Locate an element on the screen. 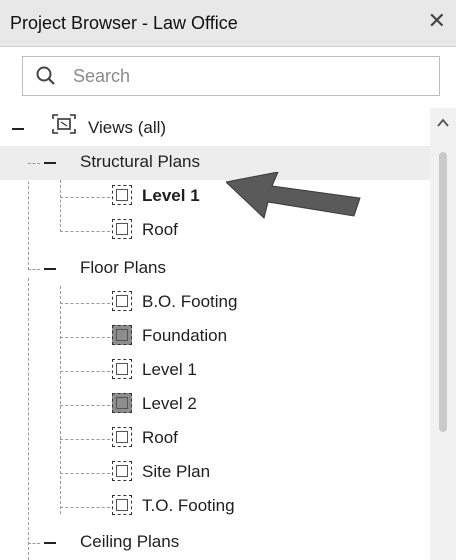  group-label: Floor Plans is located at coordinates (123, 267).